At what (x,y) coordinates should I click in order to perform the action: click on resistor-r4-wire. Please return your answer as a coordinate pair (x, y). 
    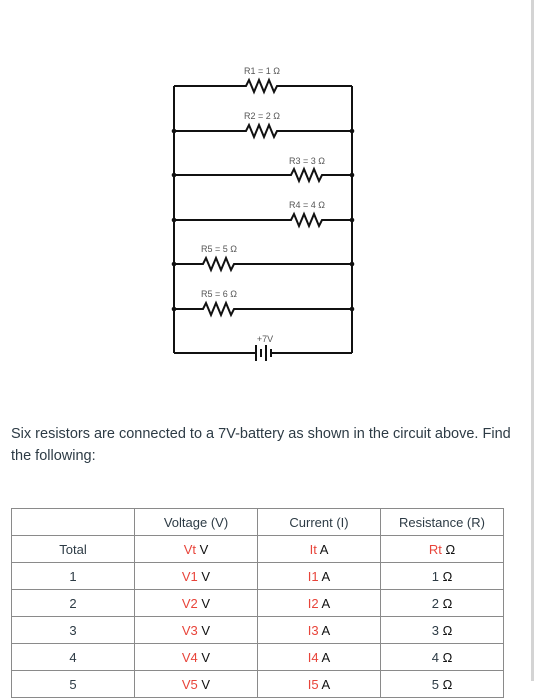
    Looking at the image, I should click on (263, 220).